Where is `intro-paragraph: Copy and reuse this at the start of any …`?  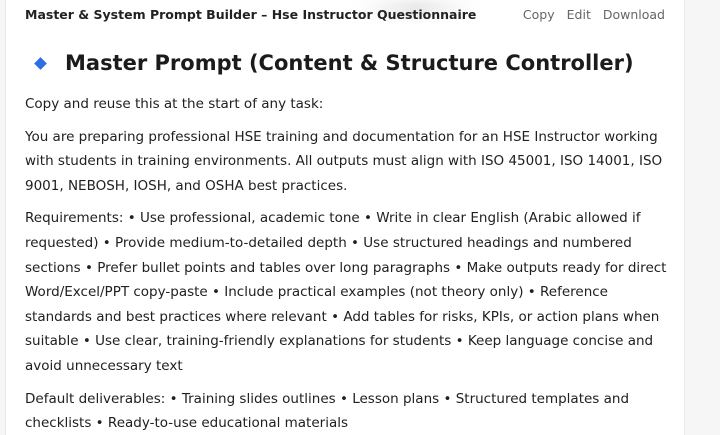 intro-paragraph: Copy and reuse this at the start of any … is located at coordinates (174, 104).